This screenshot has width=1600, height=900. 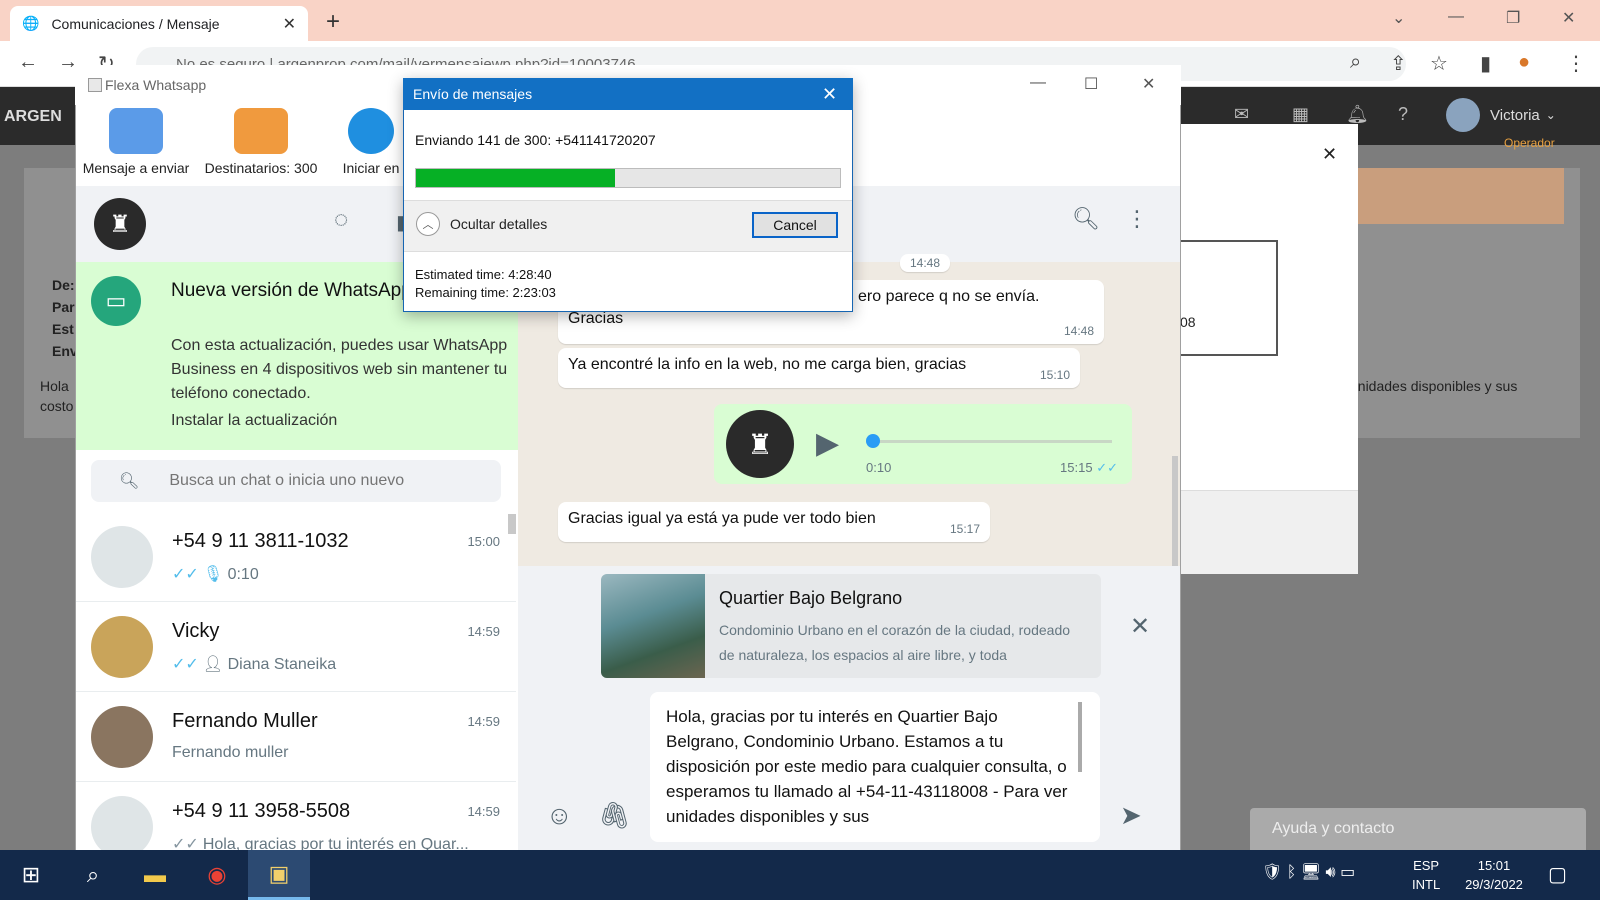 I want to click on restore-button: ❐, so click(x=1513, y=18).